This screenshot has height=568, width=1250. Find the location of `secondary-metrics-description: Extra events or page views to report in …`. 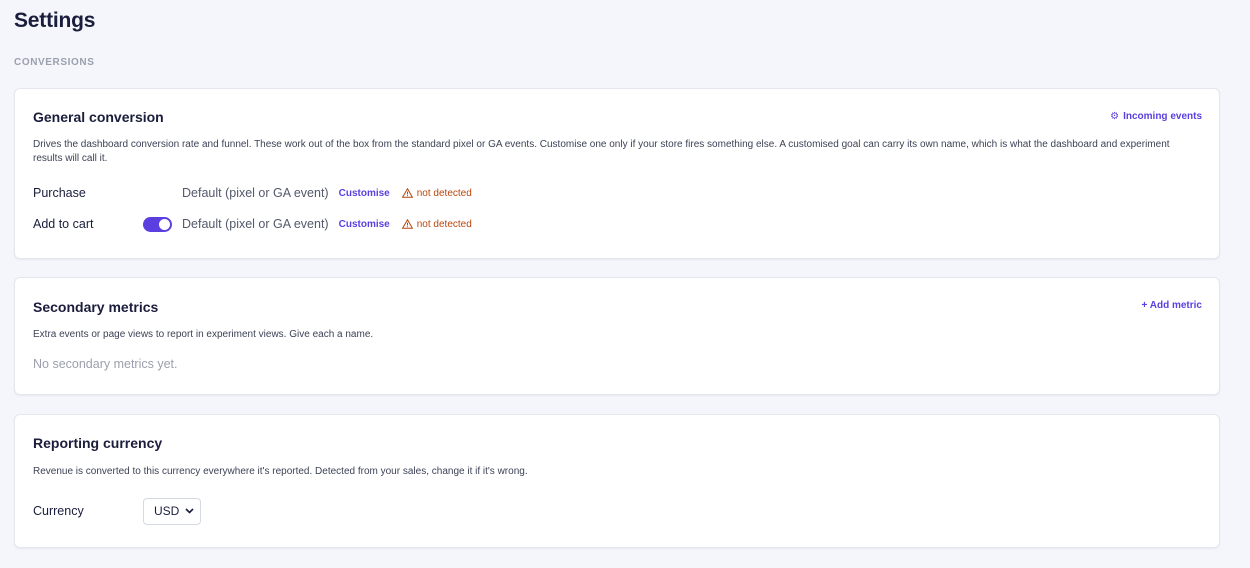

secondary-metrics-description: Extra events or page views to report in … is located at coordinates (203, 334).